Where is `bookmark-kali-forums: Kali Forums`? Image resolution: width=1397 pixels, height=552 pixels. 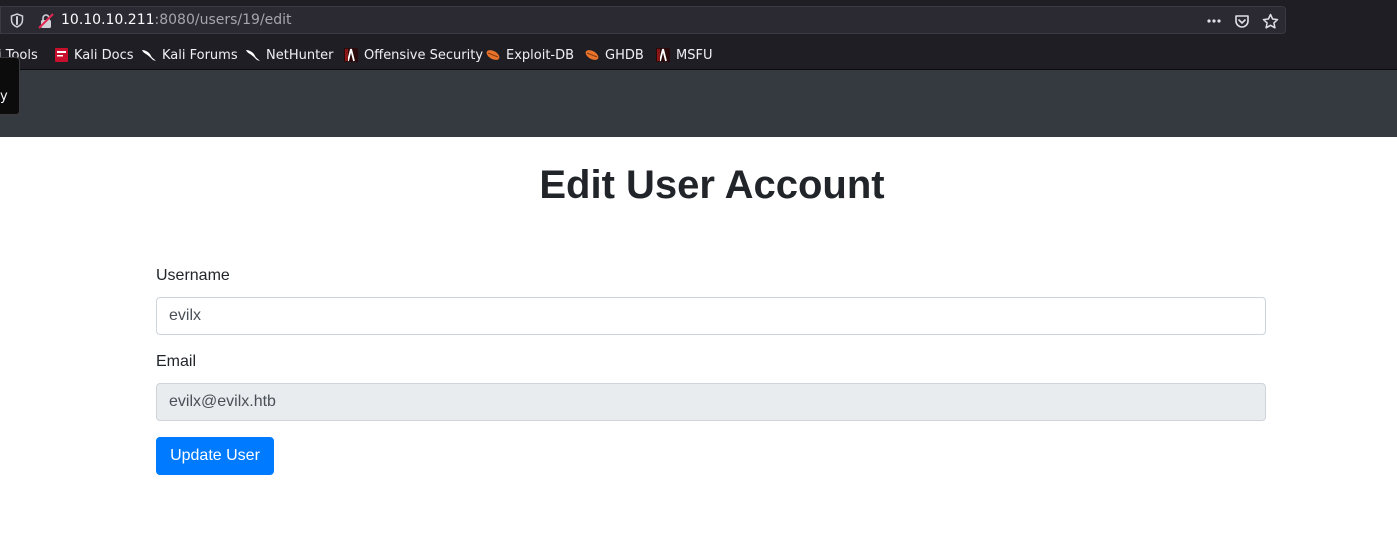 bookmark-kali-forums: Kali Forums is located at coordinates (189, 55).